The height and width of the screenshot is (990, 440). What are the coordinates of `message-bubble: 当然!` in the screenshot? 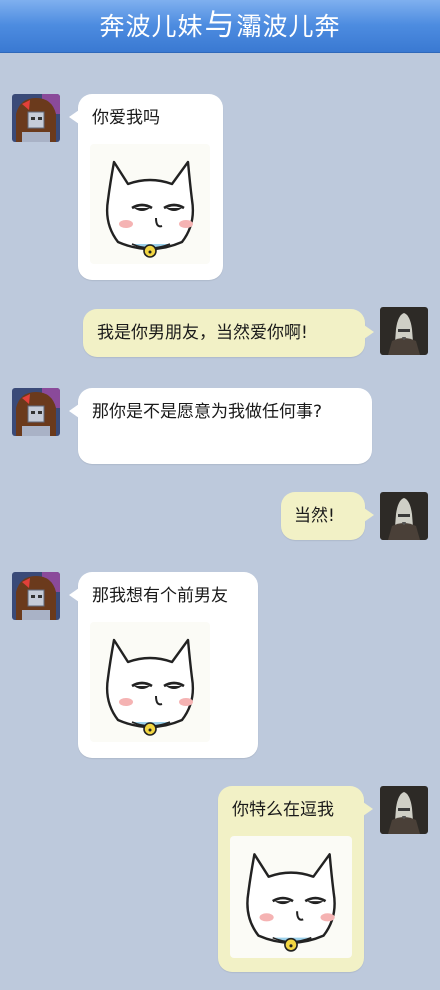 It's located at (327, 516).